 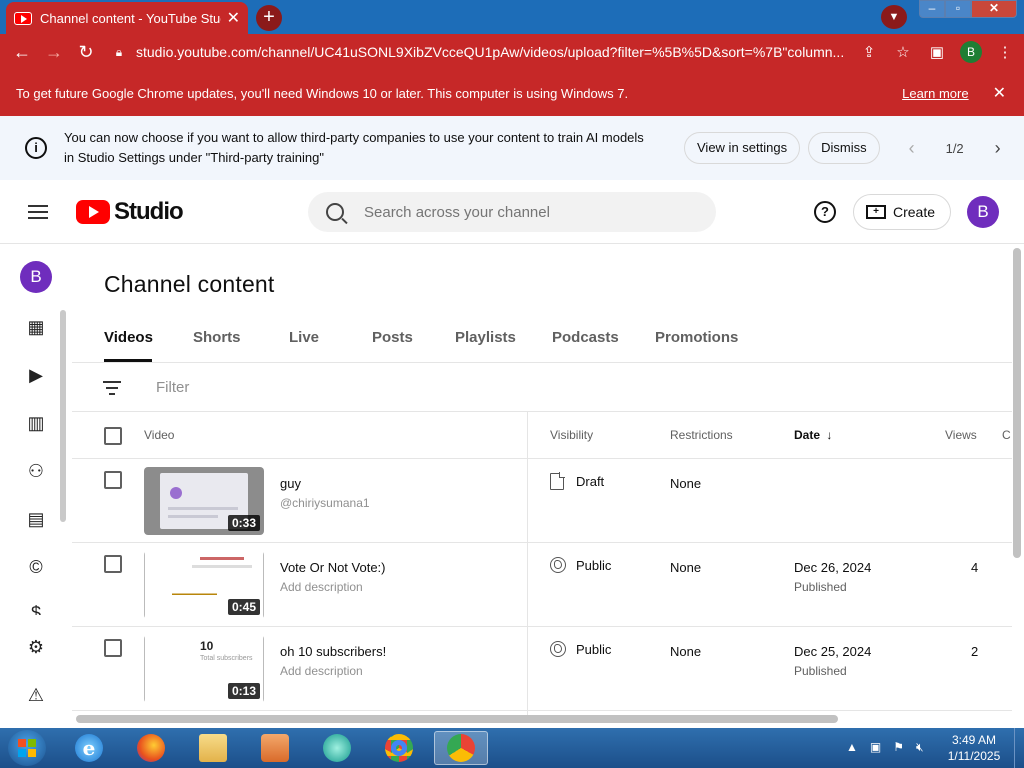 I want to click on start-button, so click(x=27, y=748).